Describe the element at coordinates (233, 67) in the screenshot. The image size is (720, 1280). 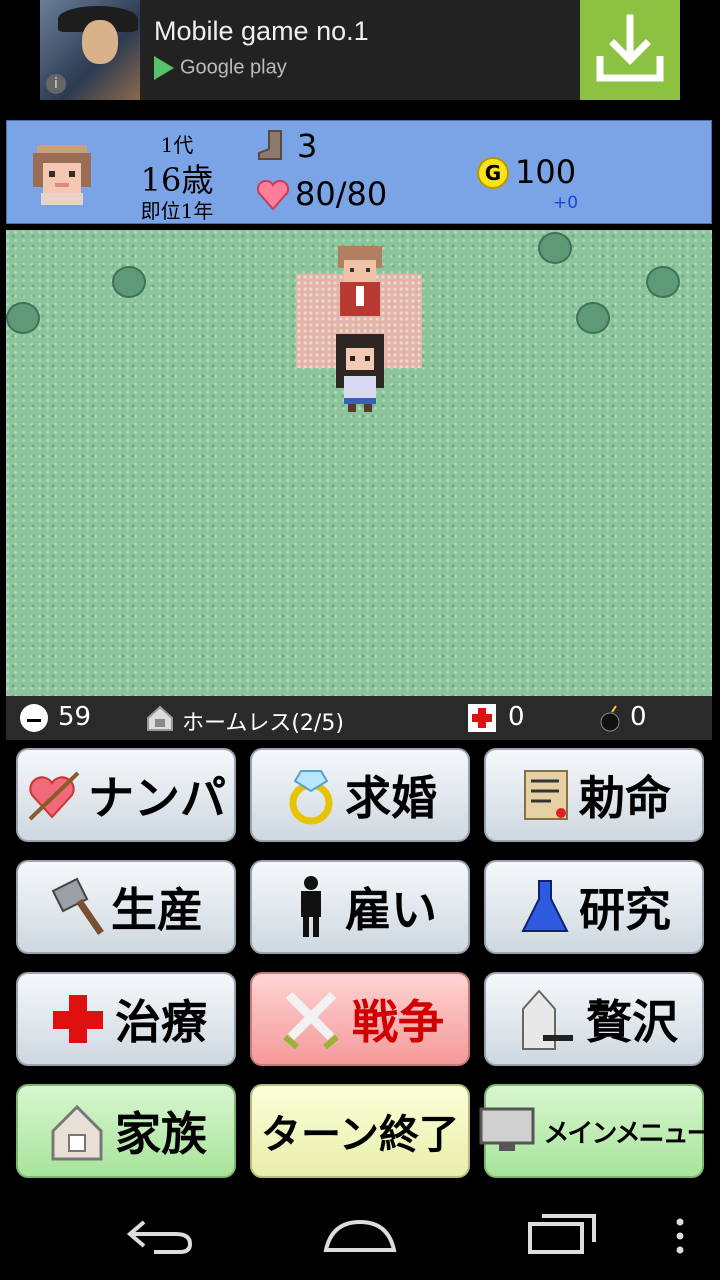
I see `ad-store-label: Google play` at that location.